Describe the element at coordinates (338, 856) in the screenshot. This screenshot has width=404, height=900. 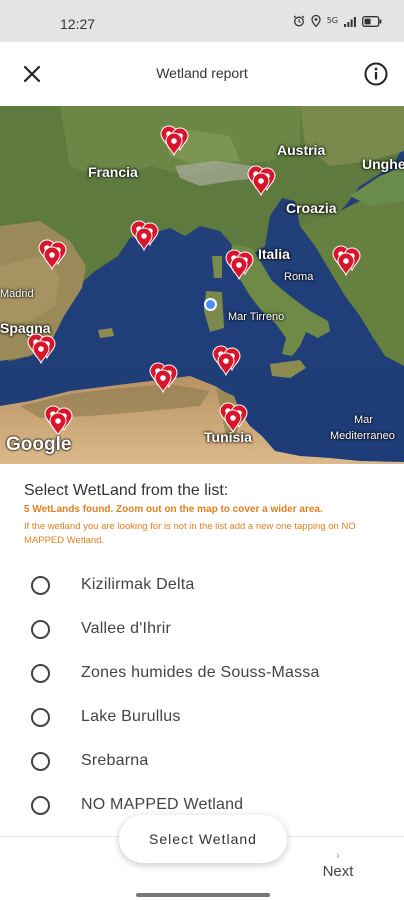
I see `chevron-right-icon: ›` at that location.